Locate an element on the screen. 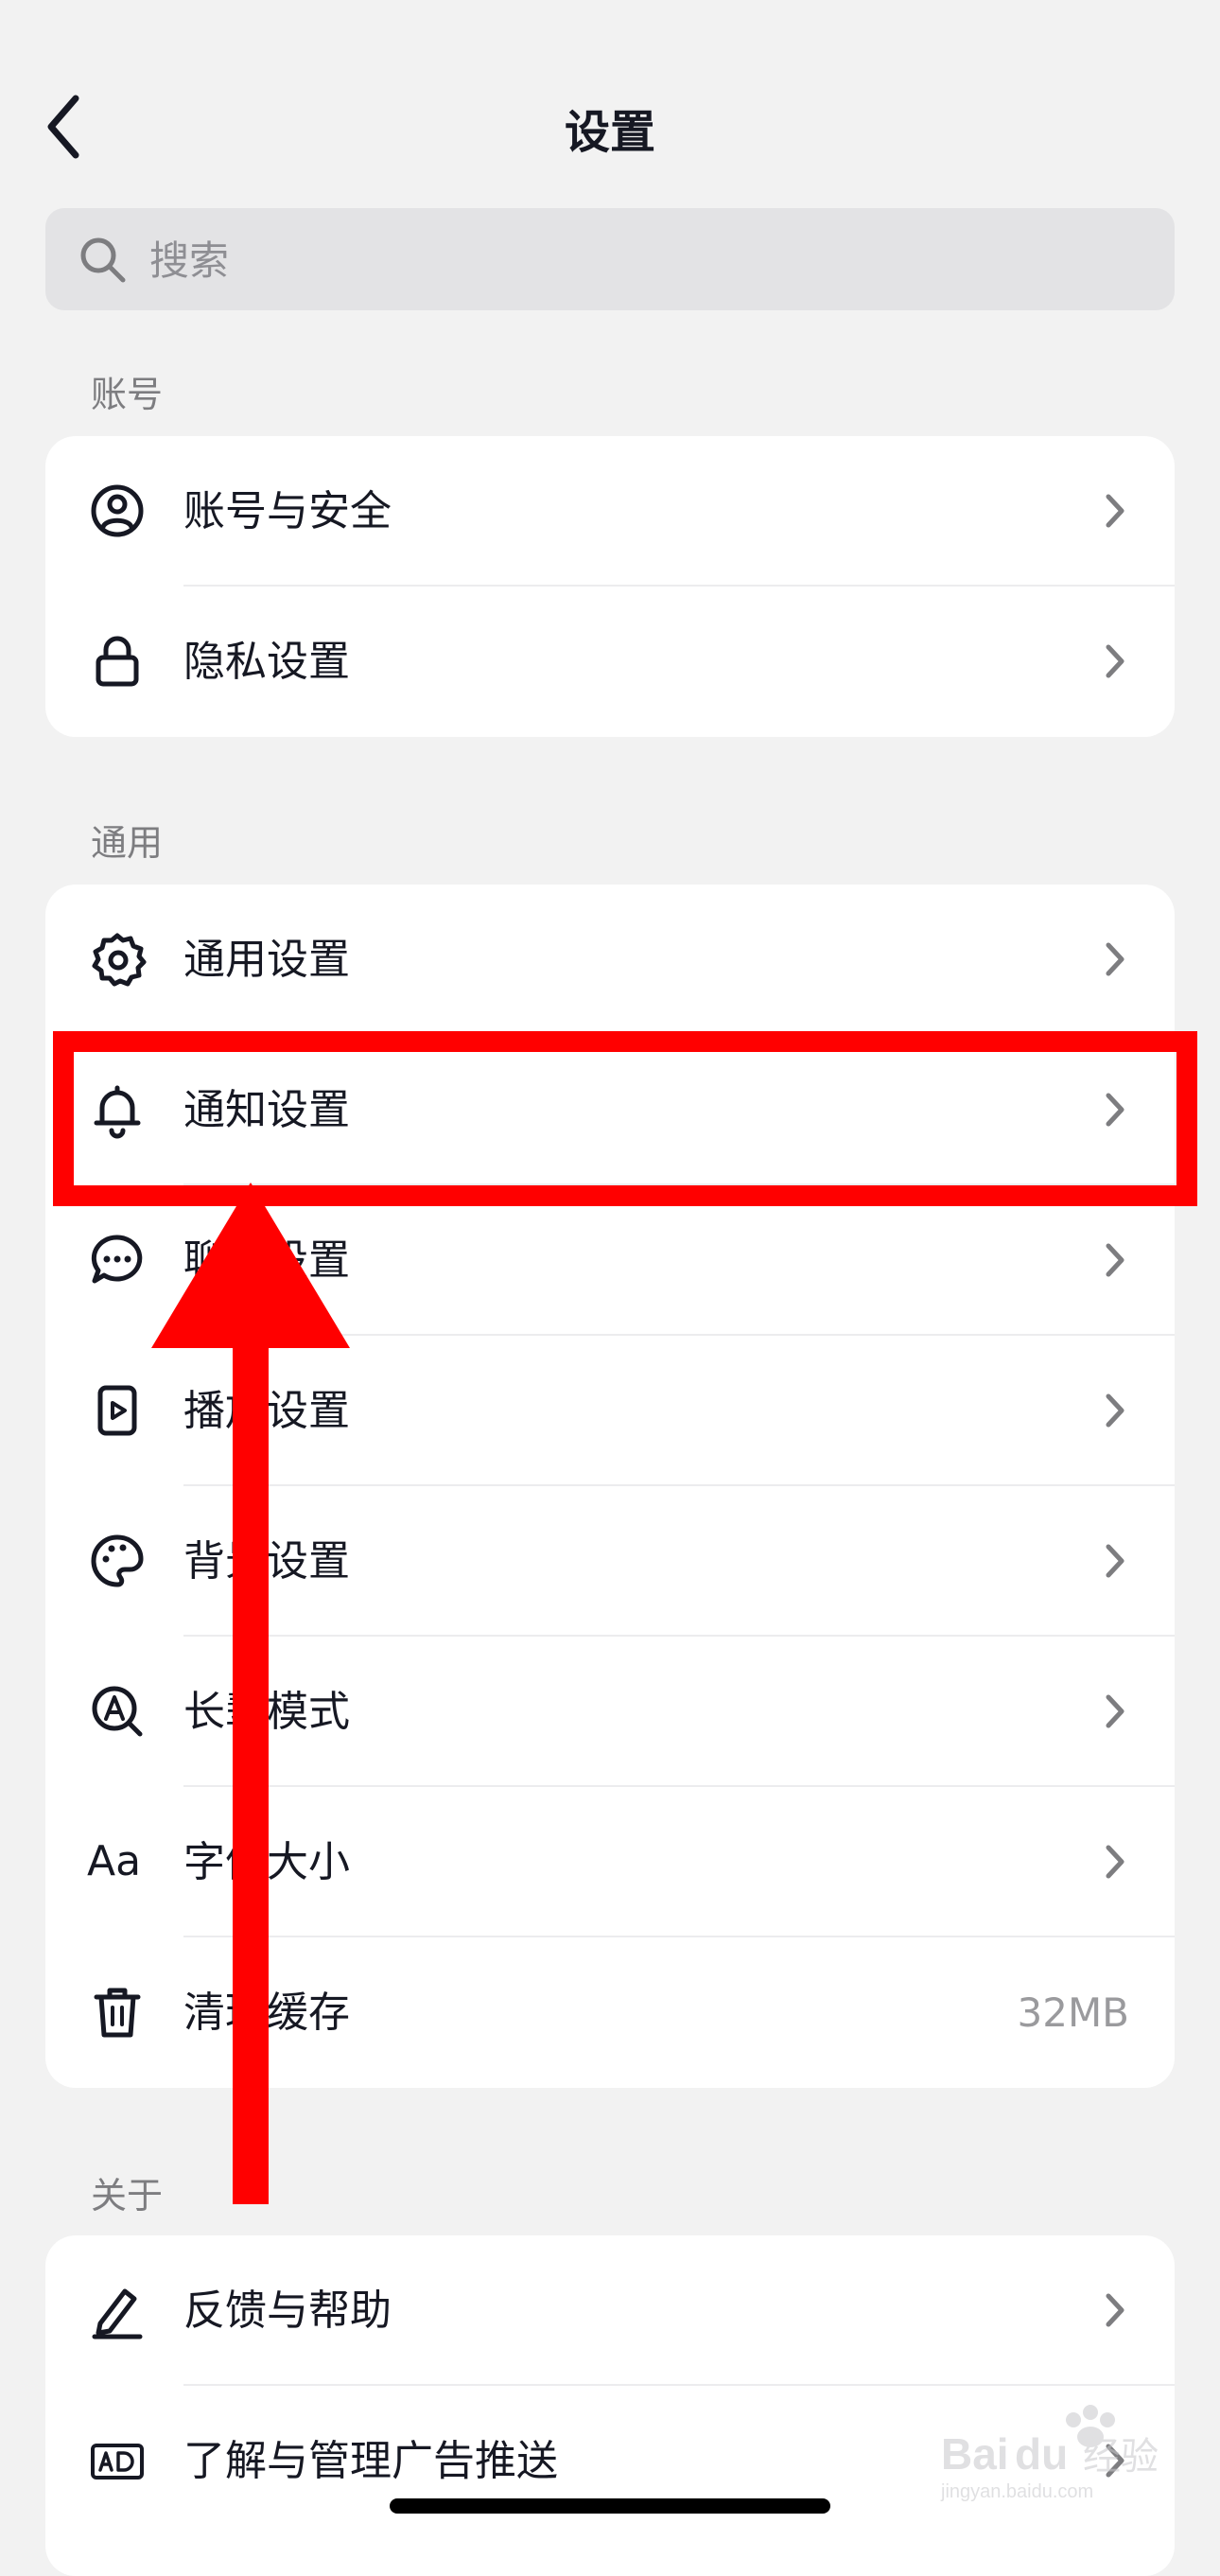 This screenshot has width=1220, height=2576. search-bar is located at coordinates (610, 260).